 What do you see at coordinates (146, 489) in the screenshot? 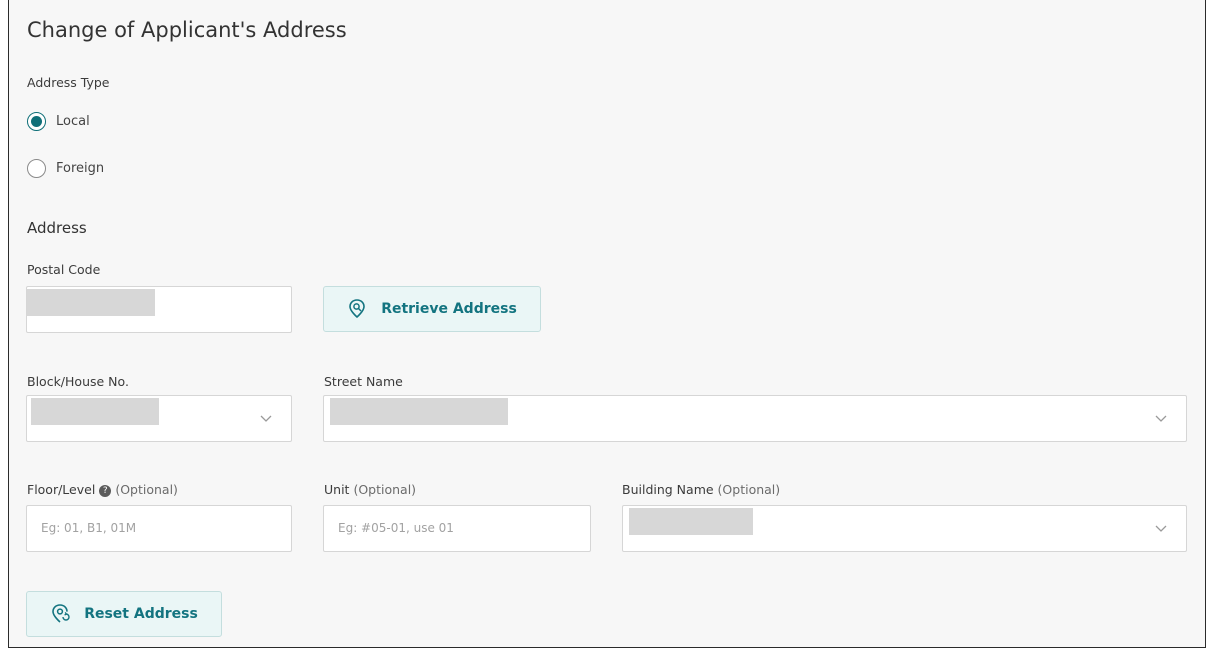
I see `floor-optional: (Optional)` at bounding box center [146, 489].